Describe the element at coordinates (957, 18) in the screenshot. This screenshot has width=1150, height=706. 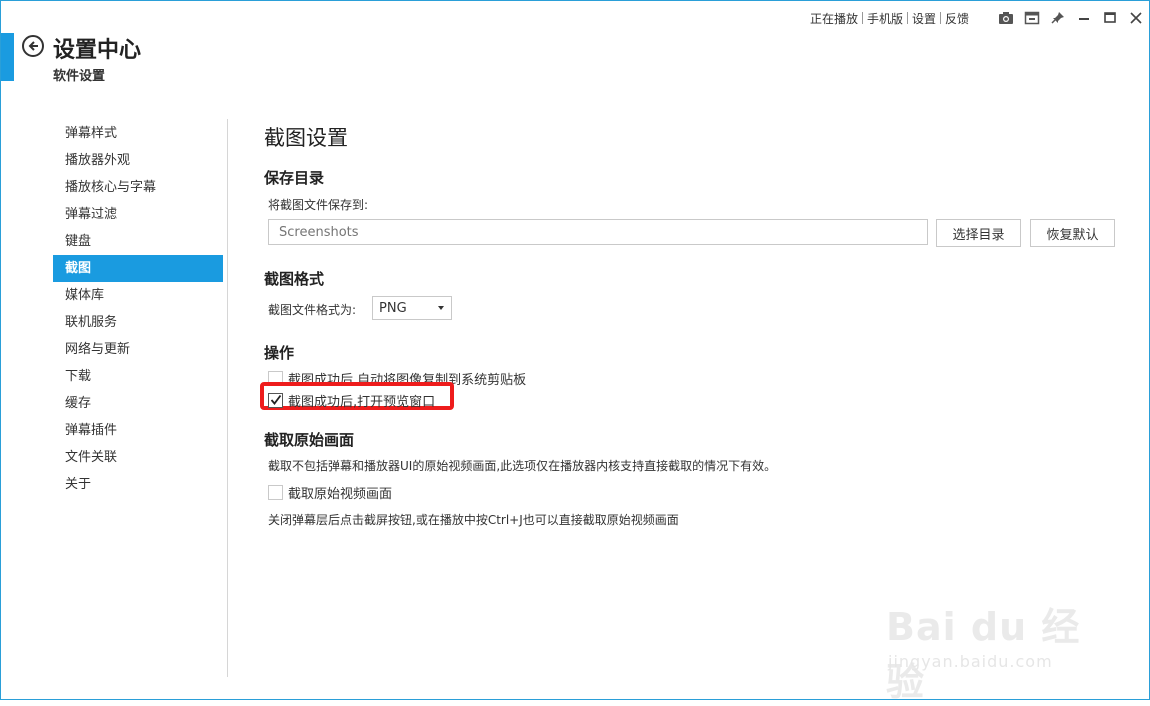
I see `feedback-link: 反馈` at that location.